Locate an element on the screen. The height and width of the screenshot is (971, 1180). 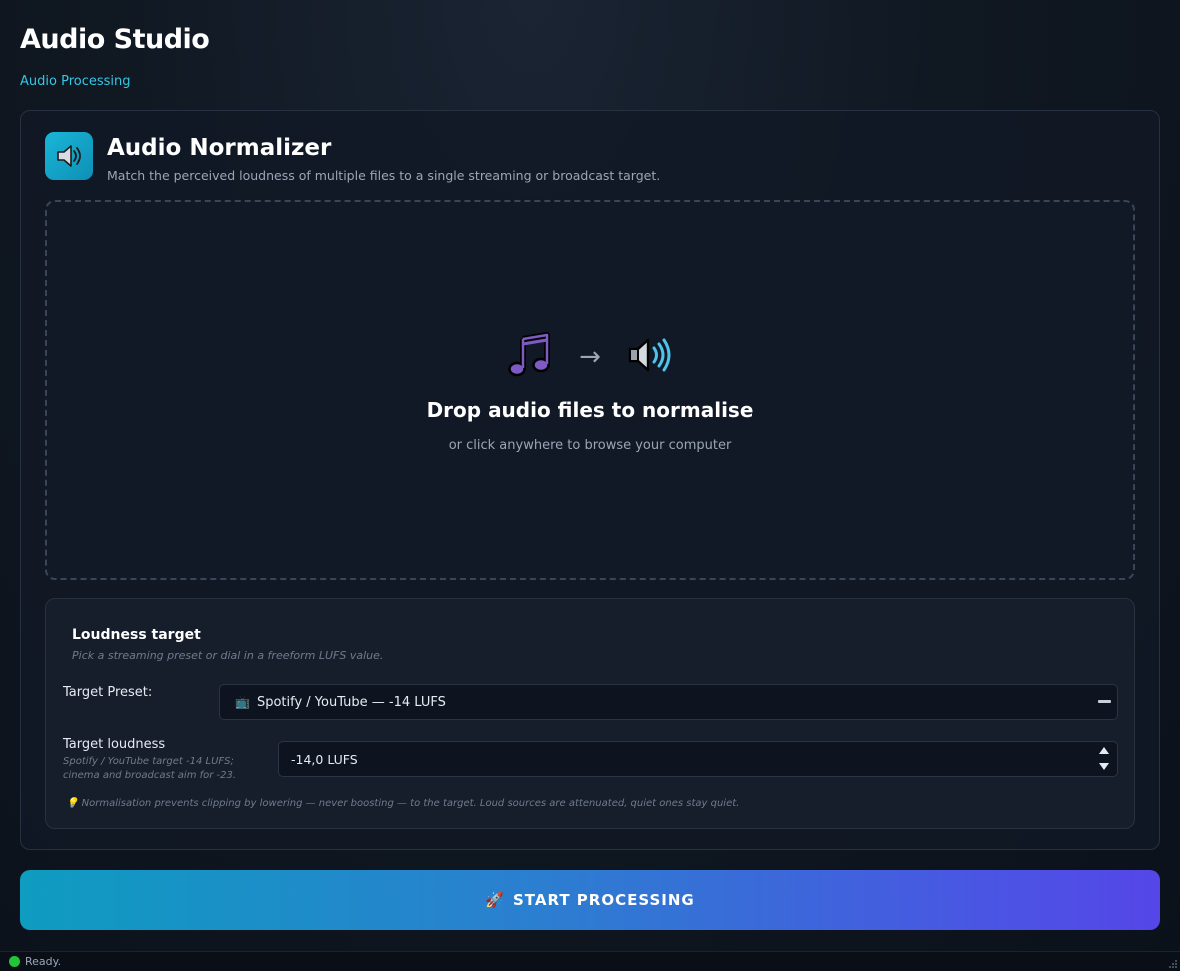
target-loudness-input is located at coordinates (679, 759).